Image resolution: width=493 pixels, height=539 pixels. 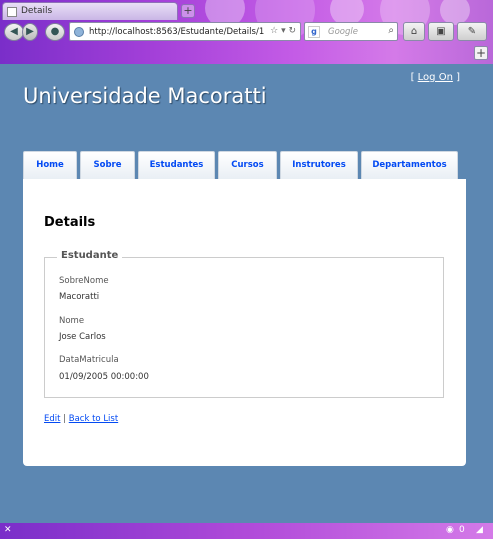 What do you see at coordinates (176, 165) in the screenshot?
I see `menu-item-estudantes: Estudantes` at bounding box center [176, 165].